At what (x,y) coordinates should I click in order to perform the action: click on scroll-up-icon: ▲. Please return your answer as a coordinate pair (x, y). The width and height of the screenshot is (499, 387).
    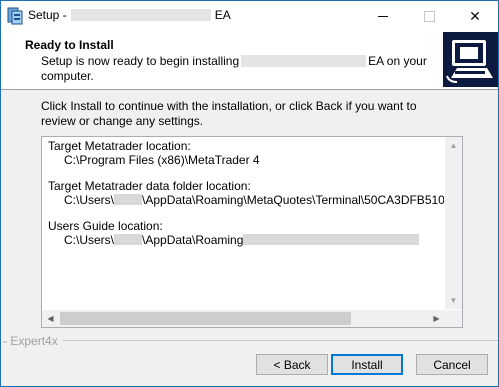
    Looking at the image, I should click on (453, 145).